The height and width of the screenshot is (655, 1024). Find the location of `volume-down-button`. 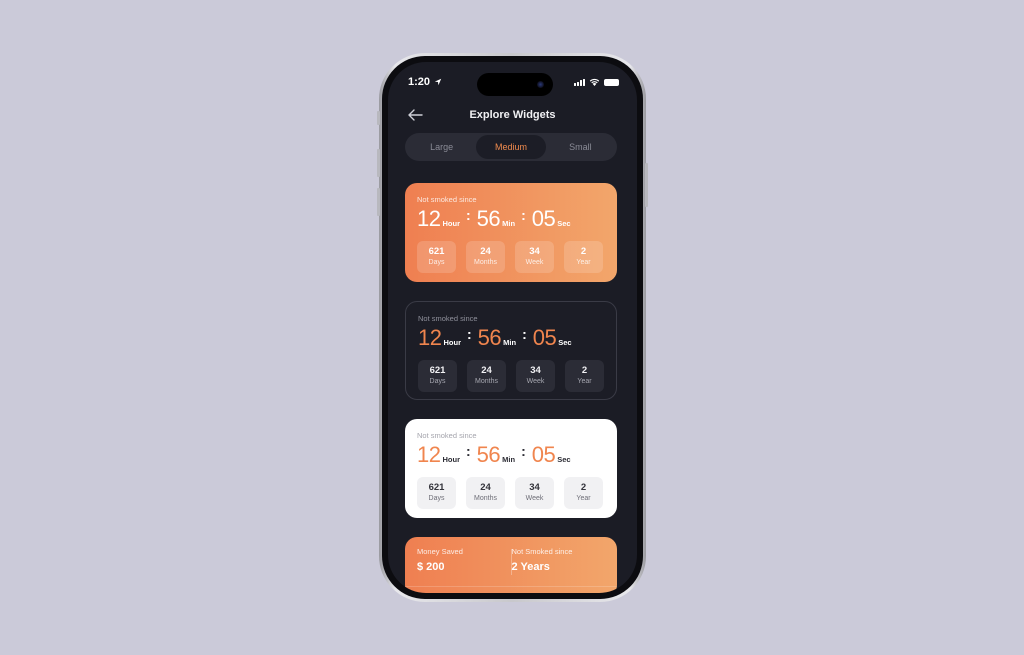

volume-down-button is located at coordinates (378, 202).